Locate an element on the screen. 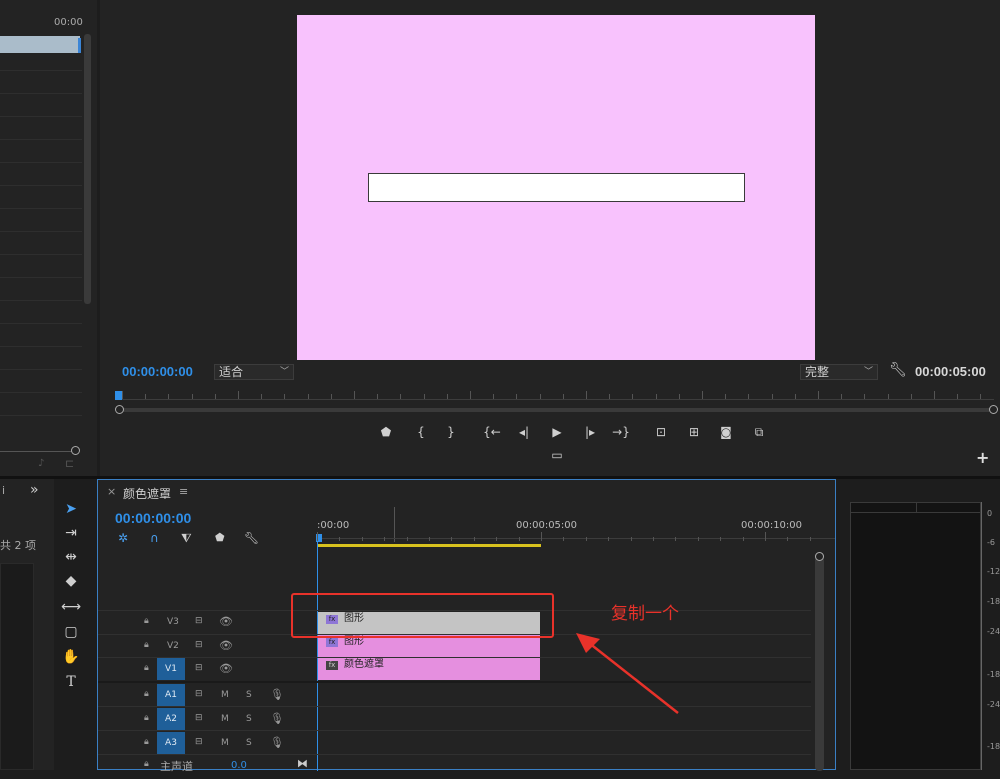 The image size is (1000, 779). extract-icon: ⊞ is located at coordinates (694, 432).